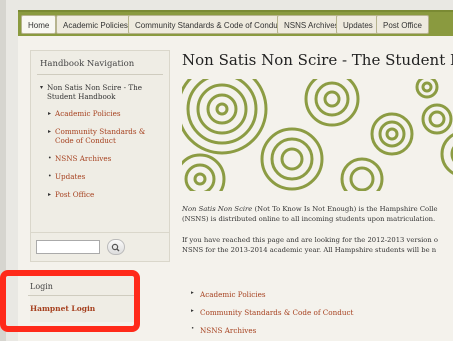 The height and width of the screenshot is (341, 453). What do you see at coordinates (95, 24) in the screenshot?
I see `tab-academic-policies: Academic Policies` at bounding box center [95, 24].